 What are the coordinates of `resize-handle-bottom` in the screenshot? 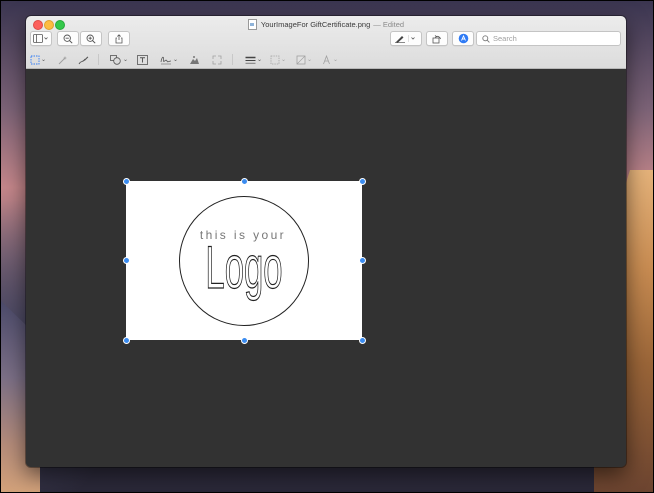 It's located at (244, 340).